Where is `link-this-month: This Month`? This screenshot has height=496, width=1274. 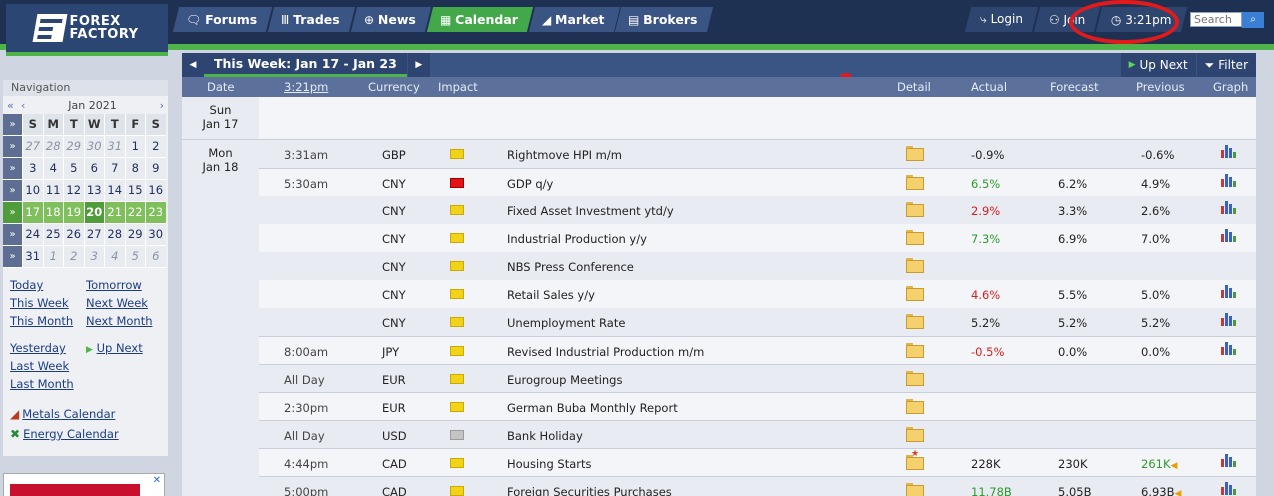
link-this-month: This Month is located at coordinates (48, 323).